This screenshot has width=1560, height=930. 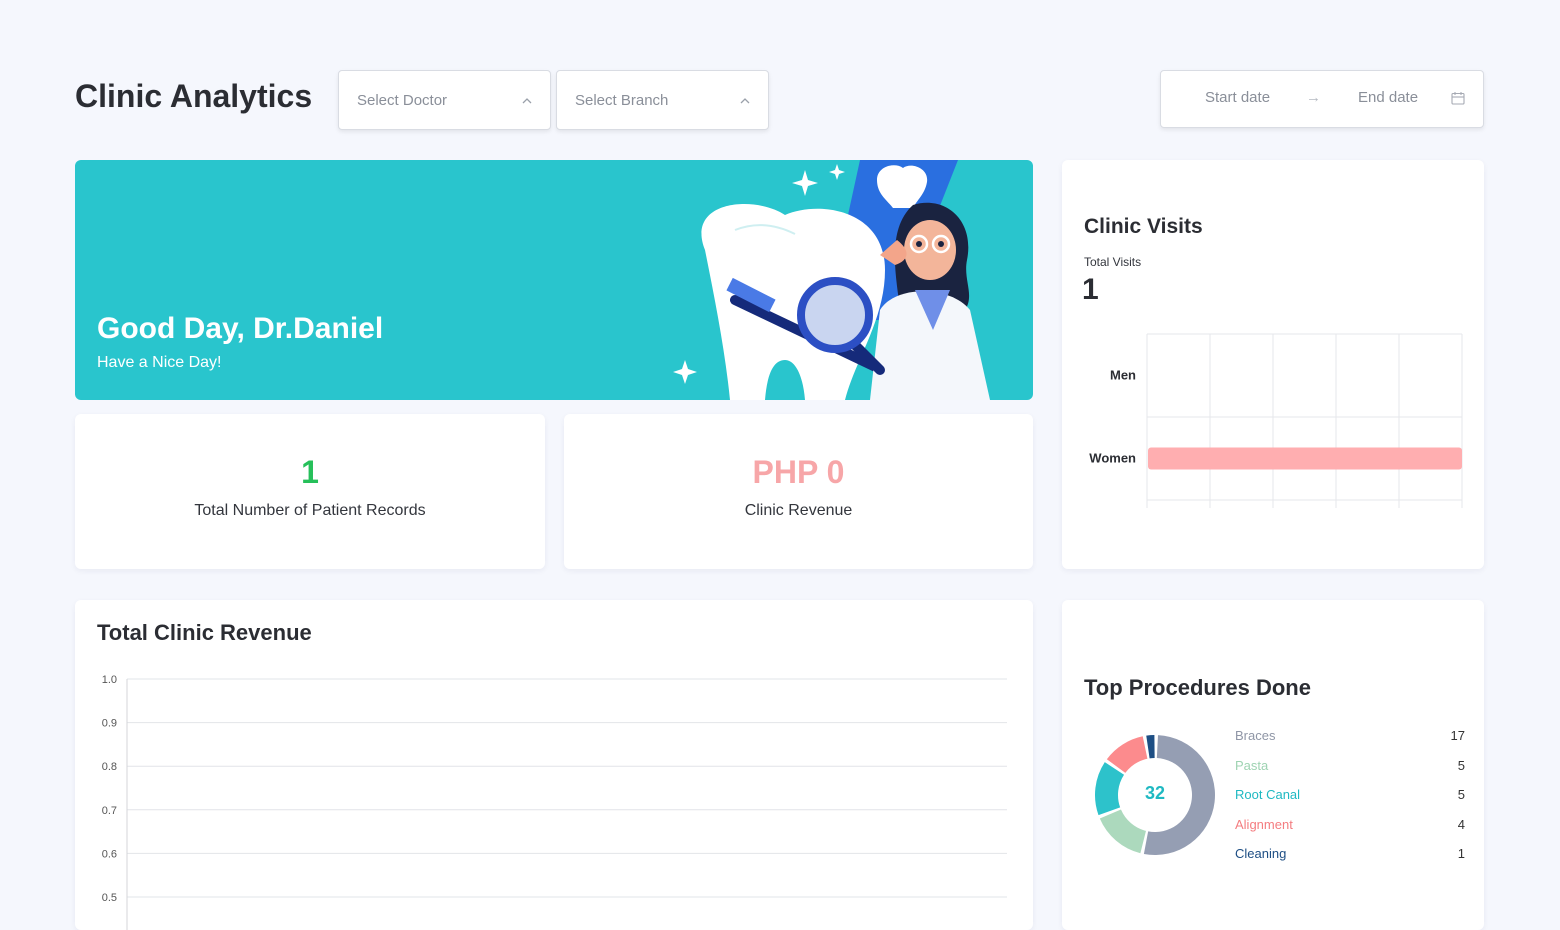 What do you see at coordinates (1252, 765) in the screenshot?
I see `legend-label: Pasta` at bounding box center [1252, 765].